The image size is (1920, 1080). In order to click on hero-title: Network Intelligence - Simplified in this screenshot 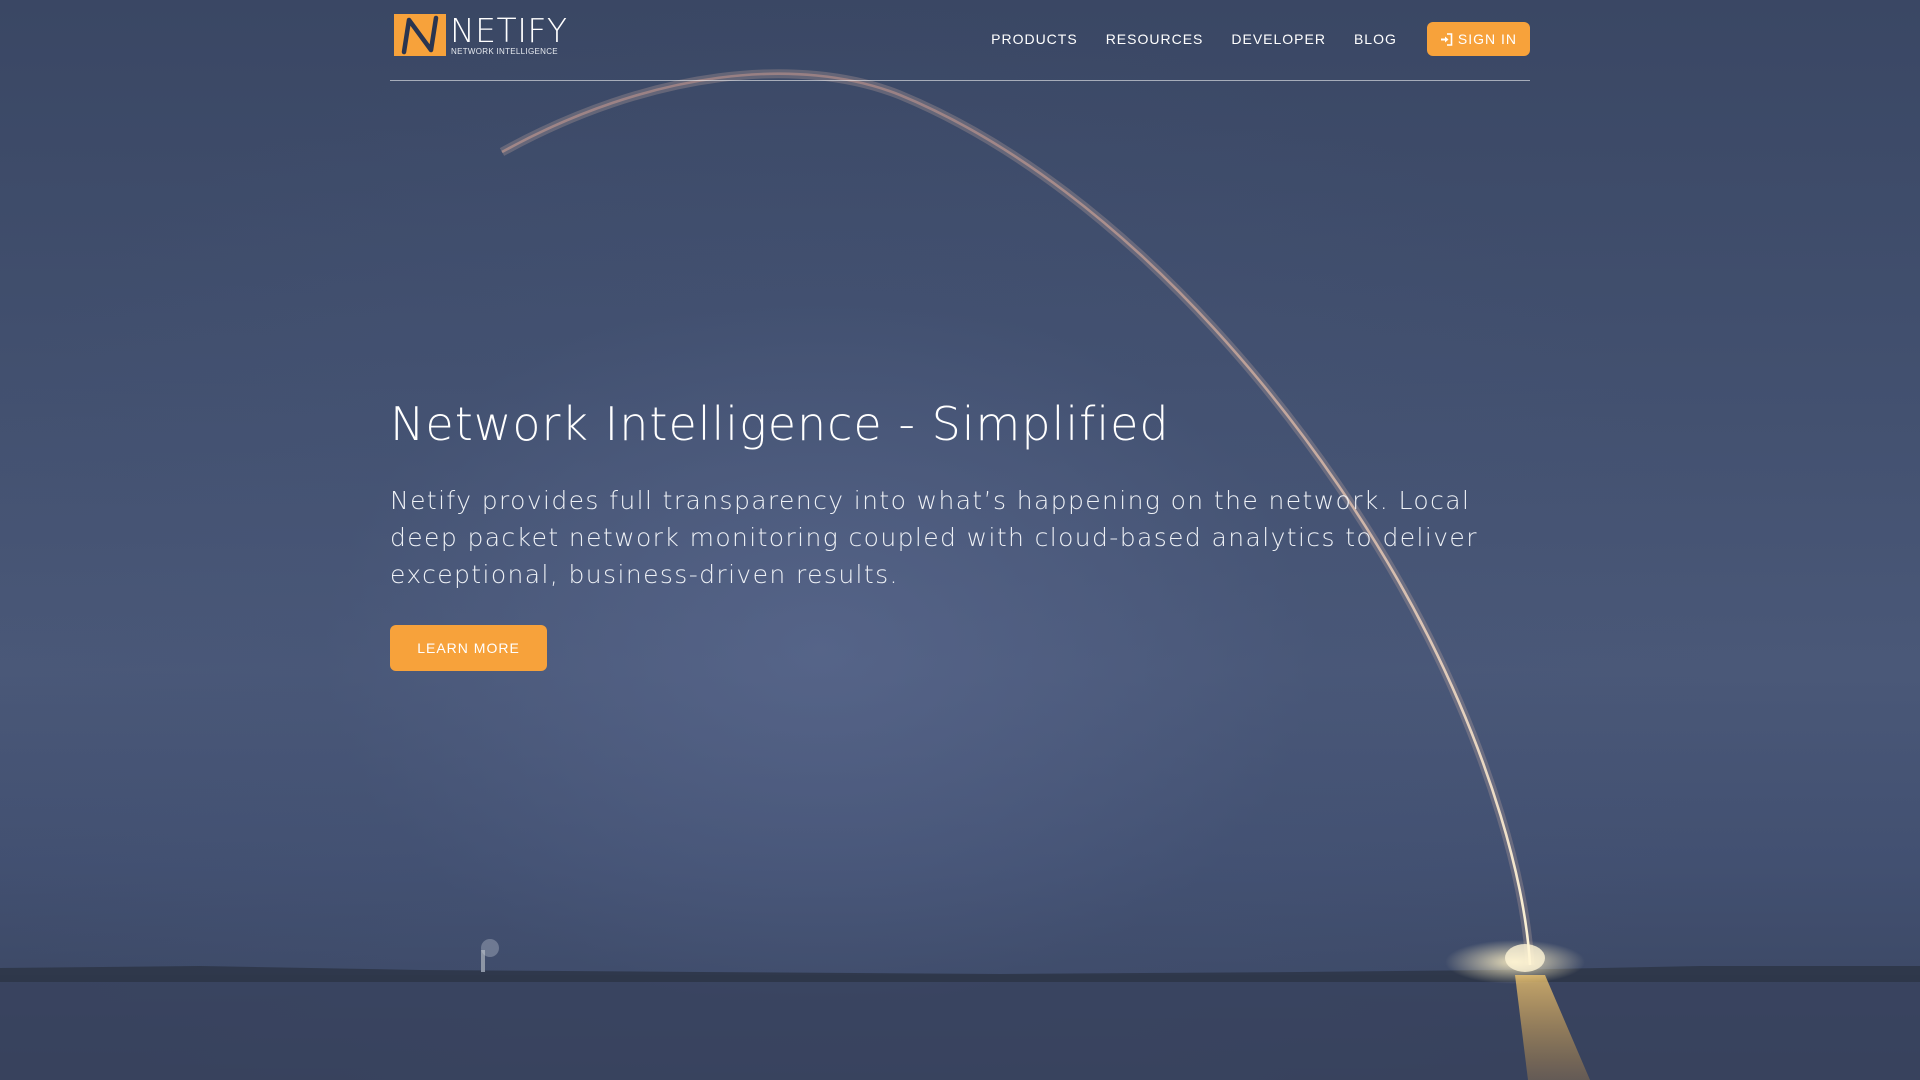, I will do `click(780, 424)`.